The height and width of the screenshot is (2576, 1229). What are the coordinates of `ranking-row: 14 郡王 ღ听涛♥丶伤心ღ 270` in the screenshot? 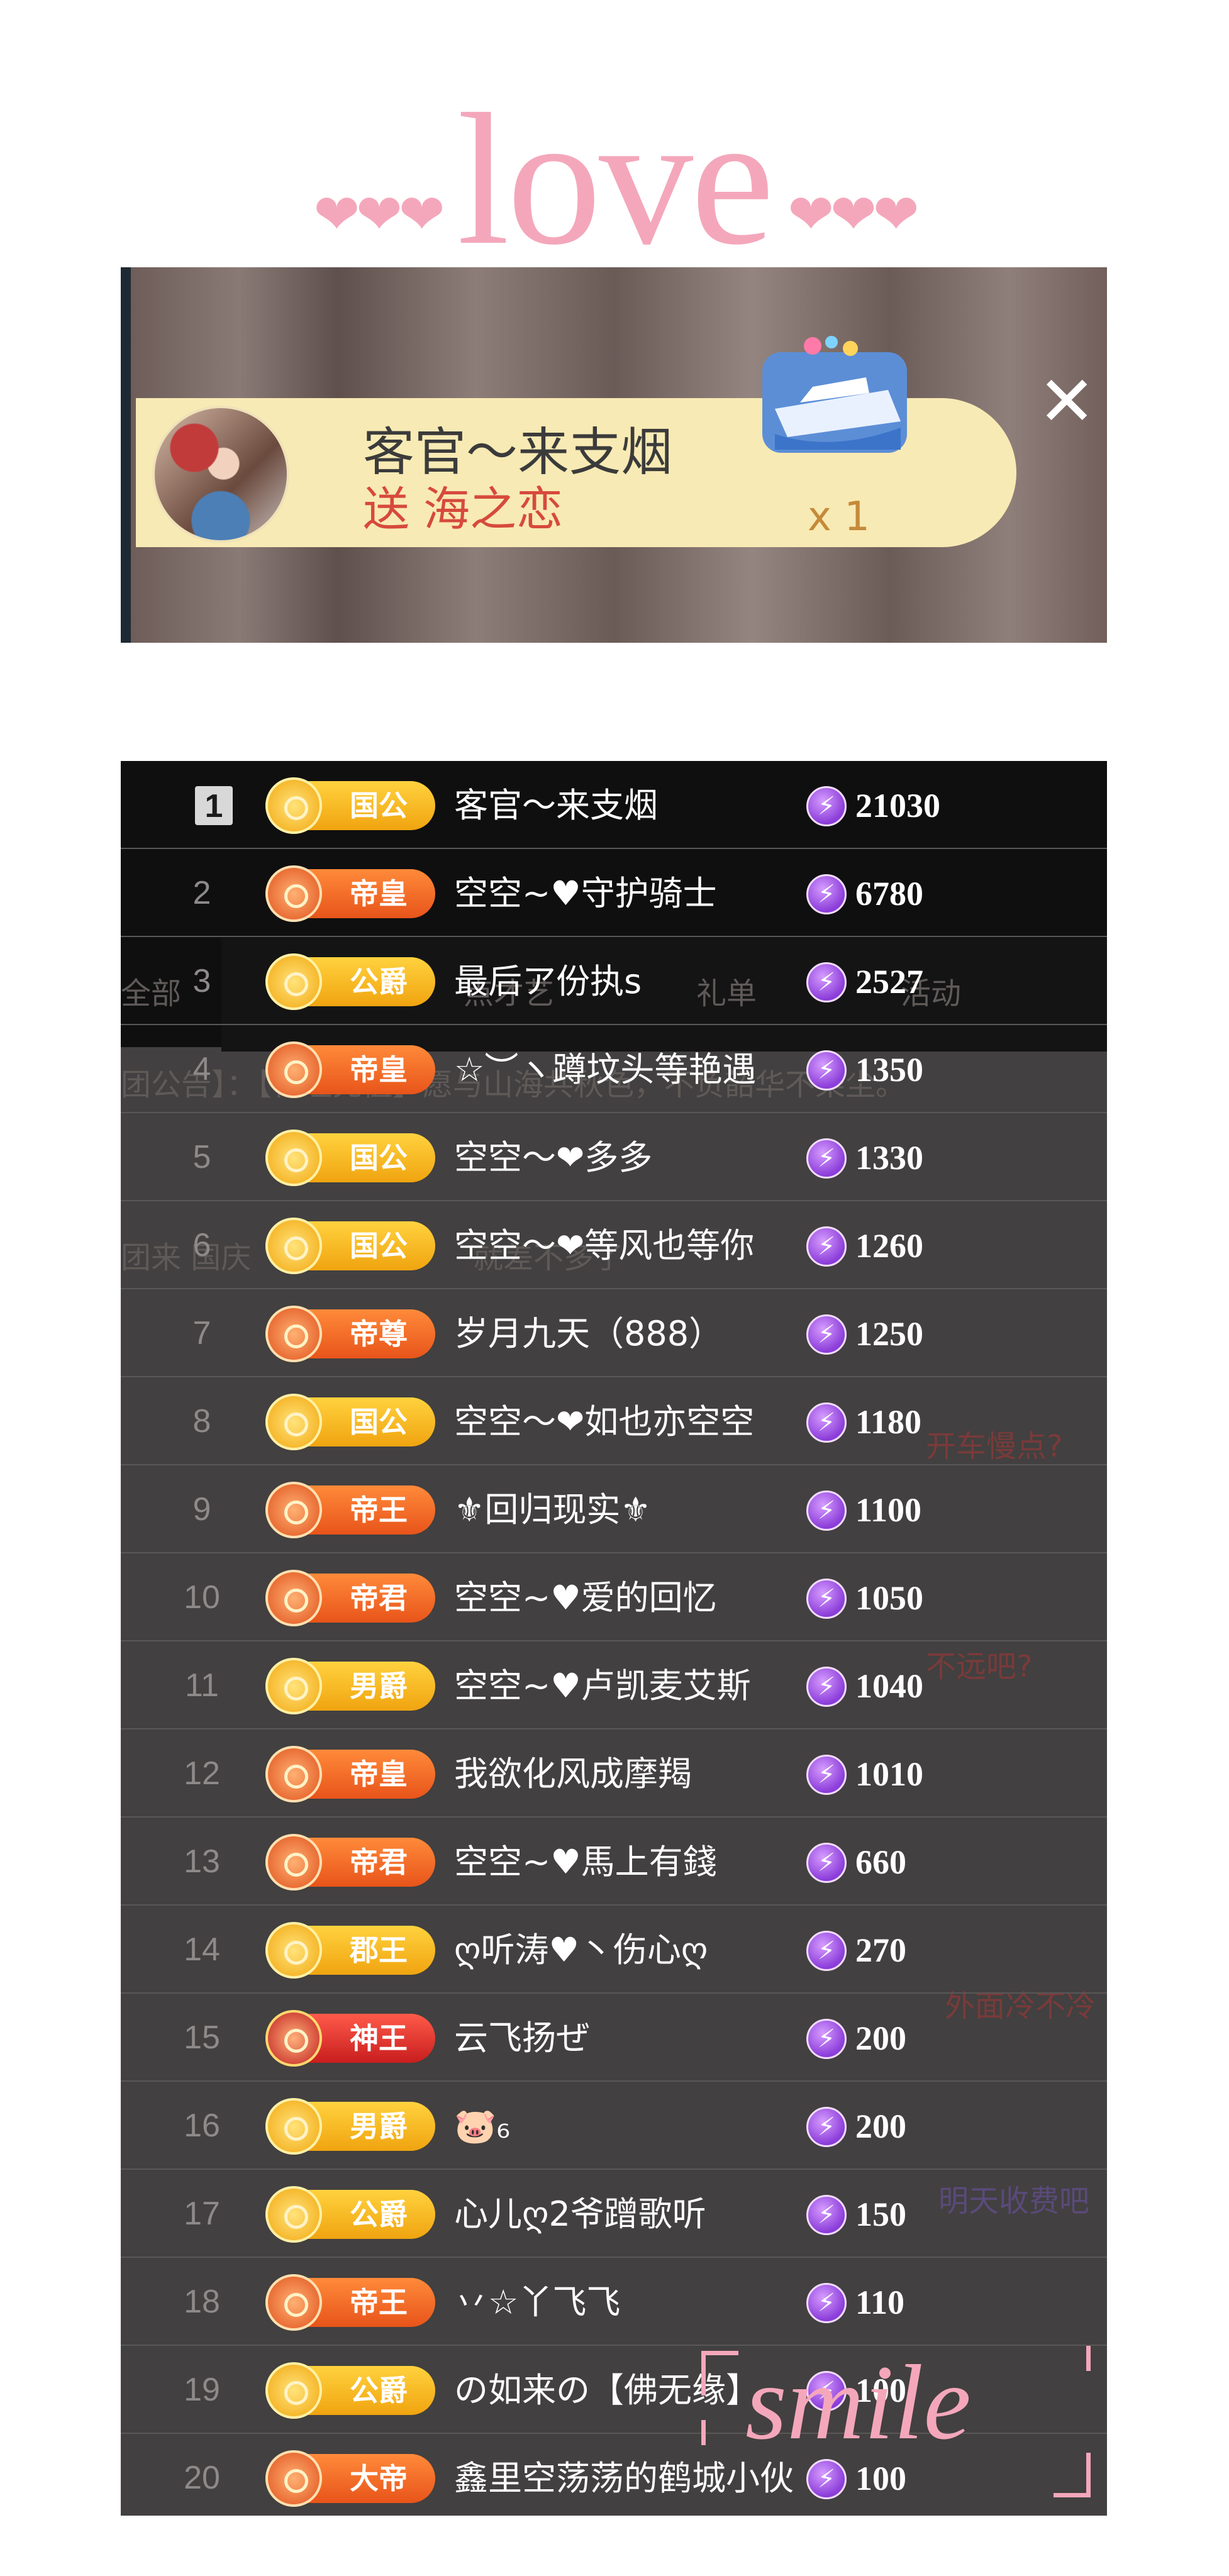 It's located at (614, 1950).